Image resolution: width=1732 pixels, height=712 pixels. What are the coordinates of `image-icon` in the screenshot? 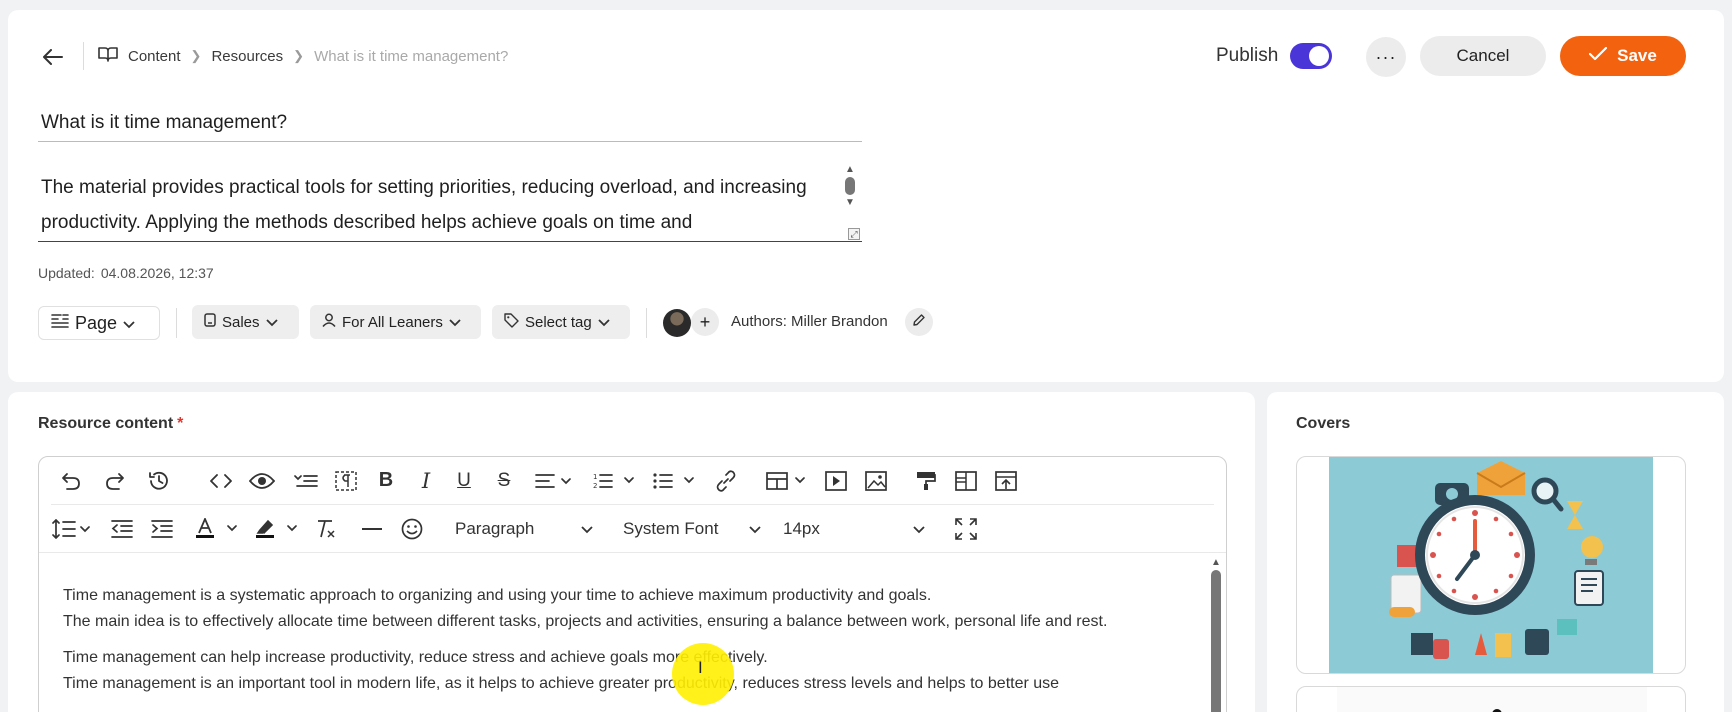 It's located at (876, 481).